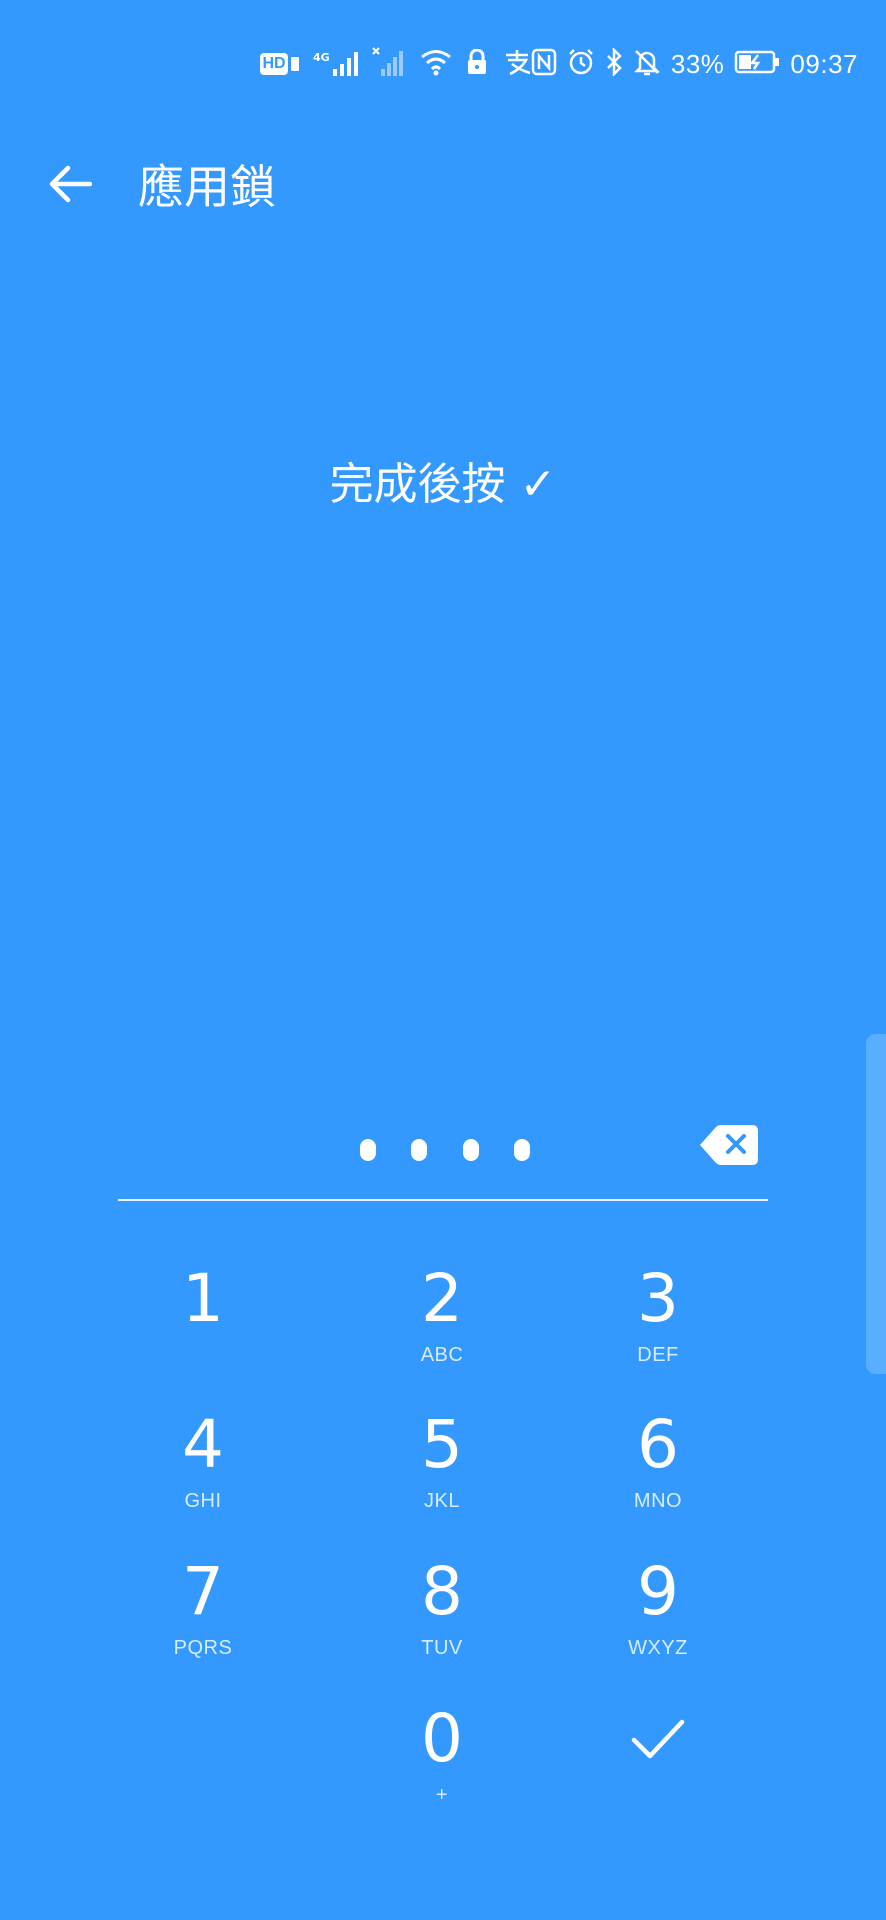 The width and height of the screenshot is (886, 1920). I want to click on key-7: 7 PQRS, so click(203, 1625).